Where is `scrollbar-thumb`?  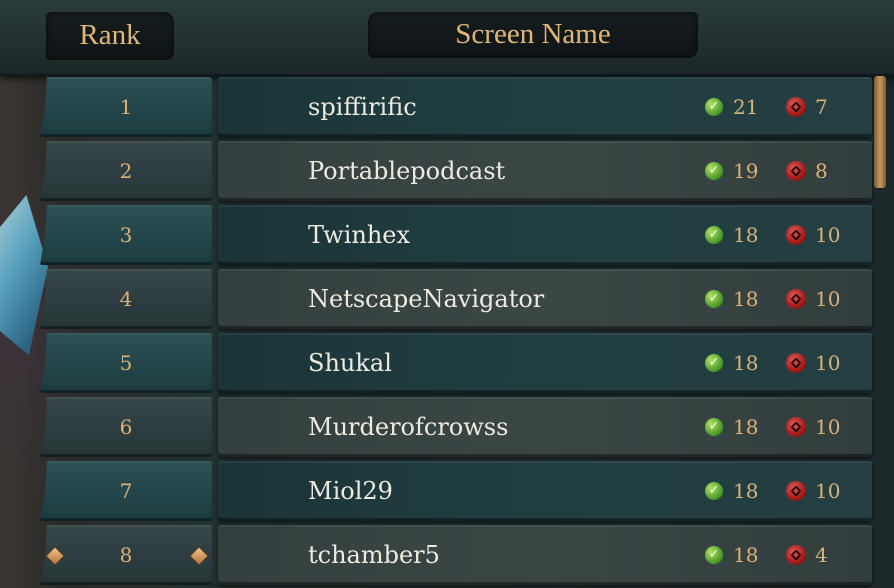
scrollbar-thumb is located at coordinates (880, 132).